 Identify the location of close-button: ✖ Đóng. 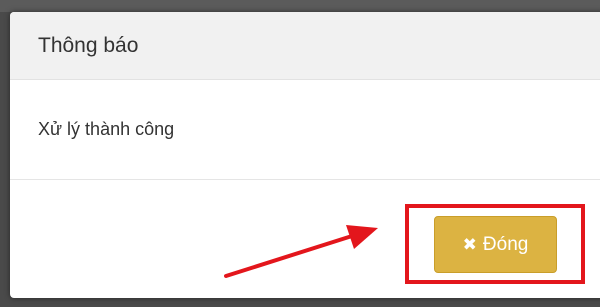
(495, 244).